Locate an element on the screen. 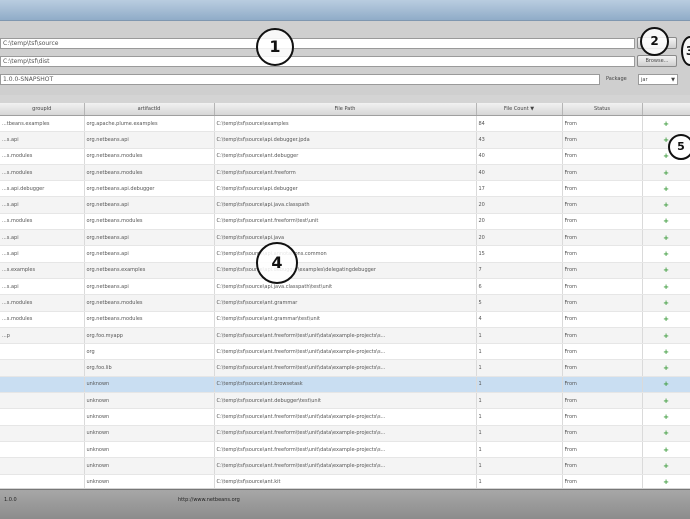 Image resolution: width=690 pixels, height=519 pixels. package-label: Package is located at coordinates (616, 79).